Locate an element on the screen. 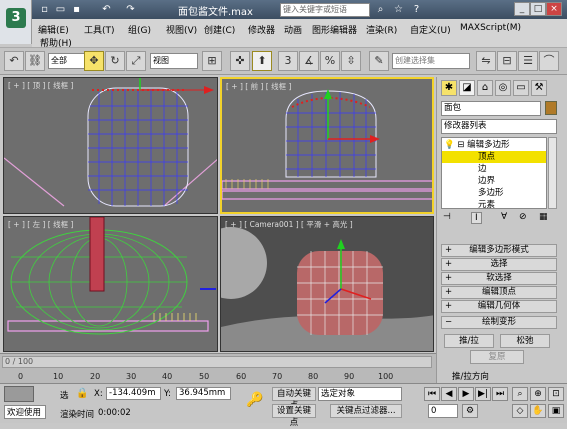 This screenshot has width=567, height=429. previous-frame-icon: ◀ is located at coordinates (449, 394).